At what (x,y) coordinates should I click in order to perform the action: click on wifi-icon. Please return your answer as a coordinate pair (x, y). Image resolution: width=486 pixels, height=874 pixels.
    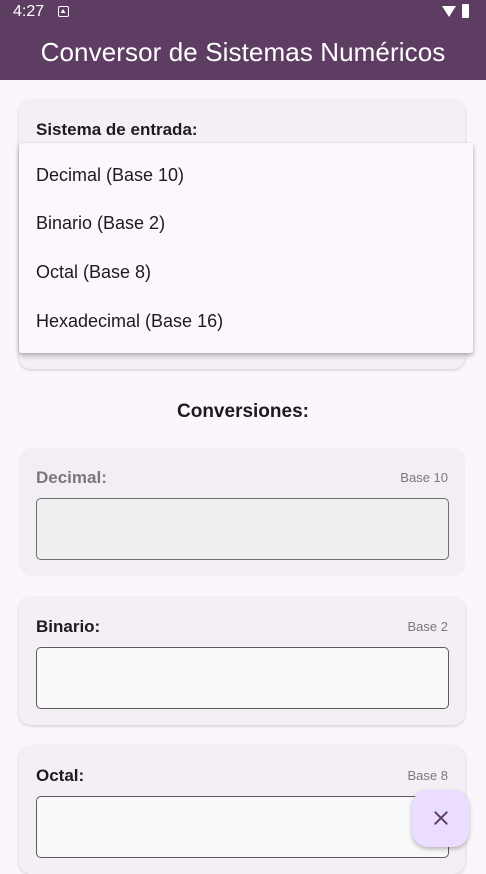
    Looking at the image, I should click on (449, 11).